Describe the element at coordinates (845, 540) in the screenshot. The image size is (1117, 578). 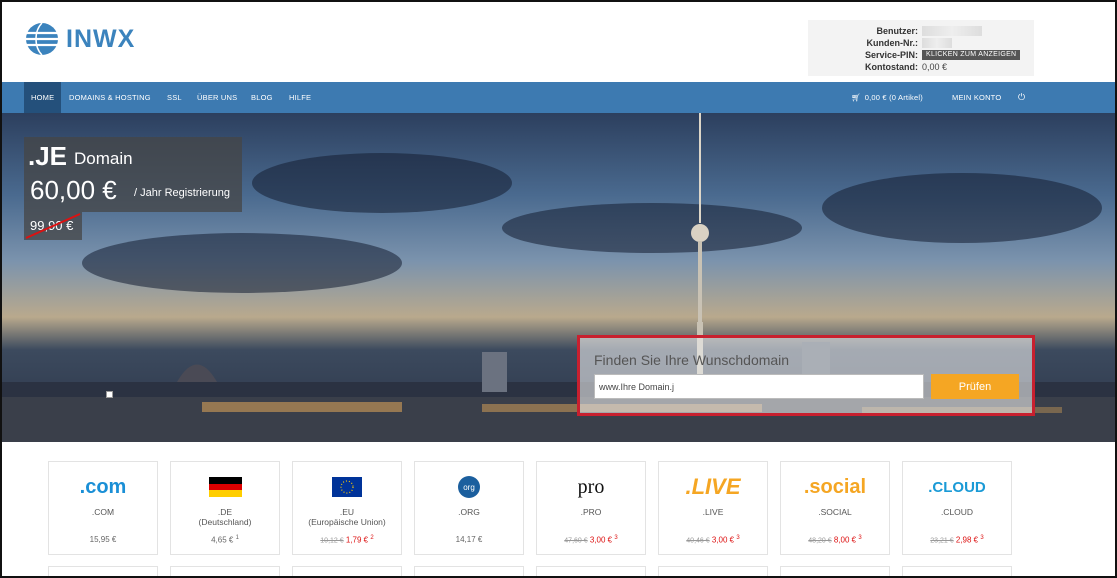
I see `tld-price: 8,00 €` at that location.